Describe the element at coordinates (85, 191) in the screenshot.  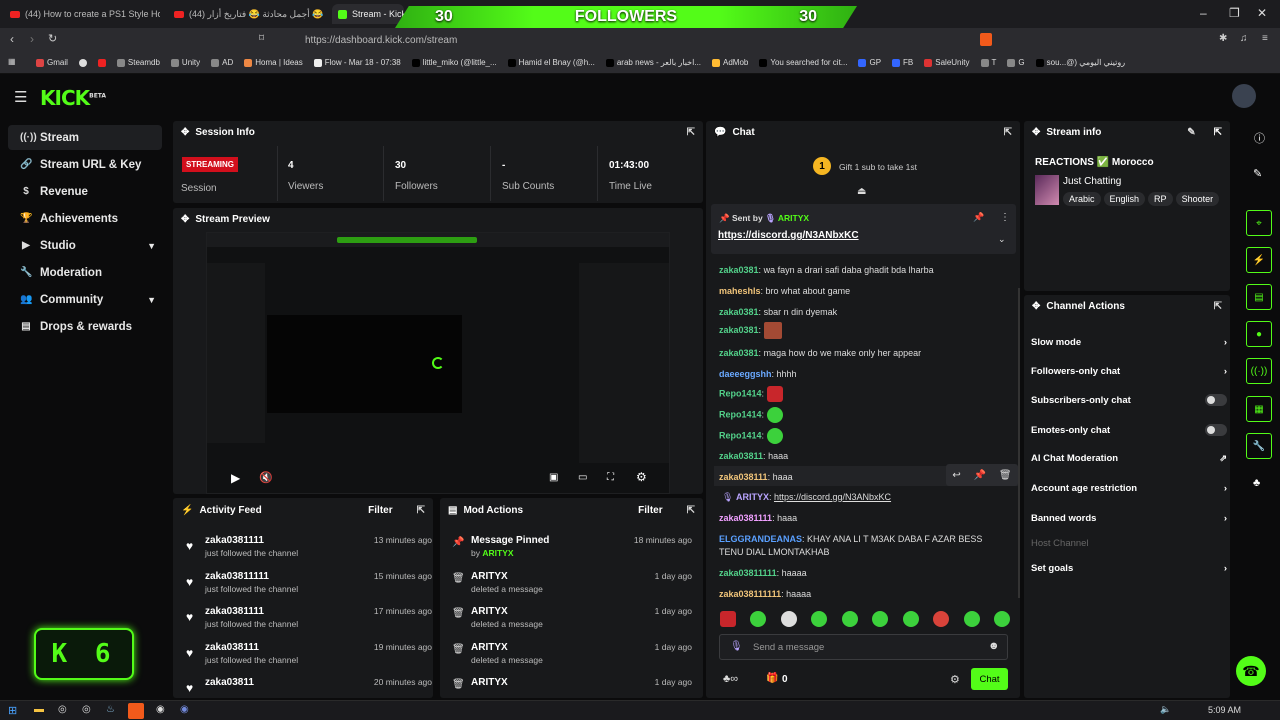
I see `sidebar-item-revenue: $ Revenue` at that location.